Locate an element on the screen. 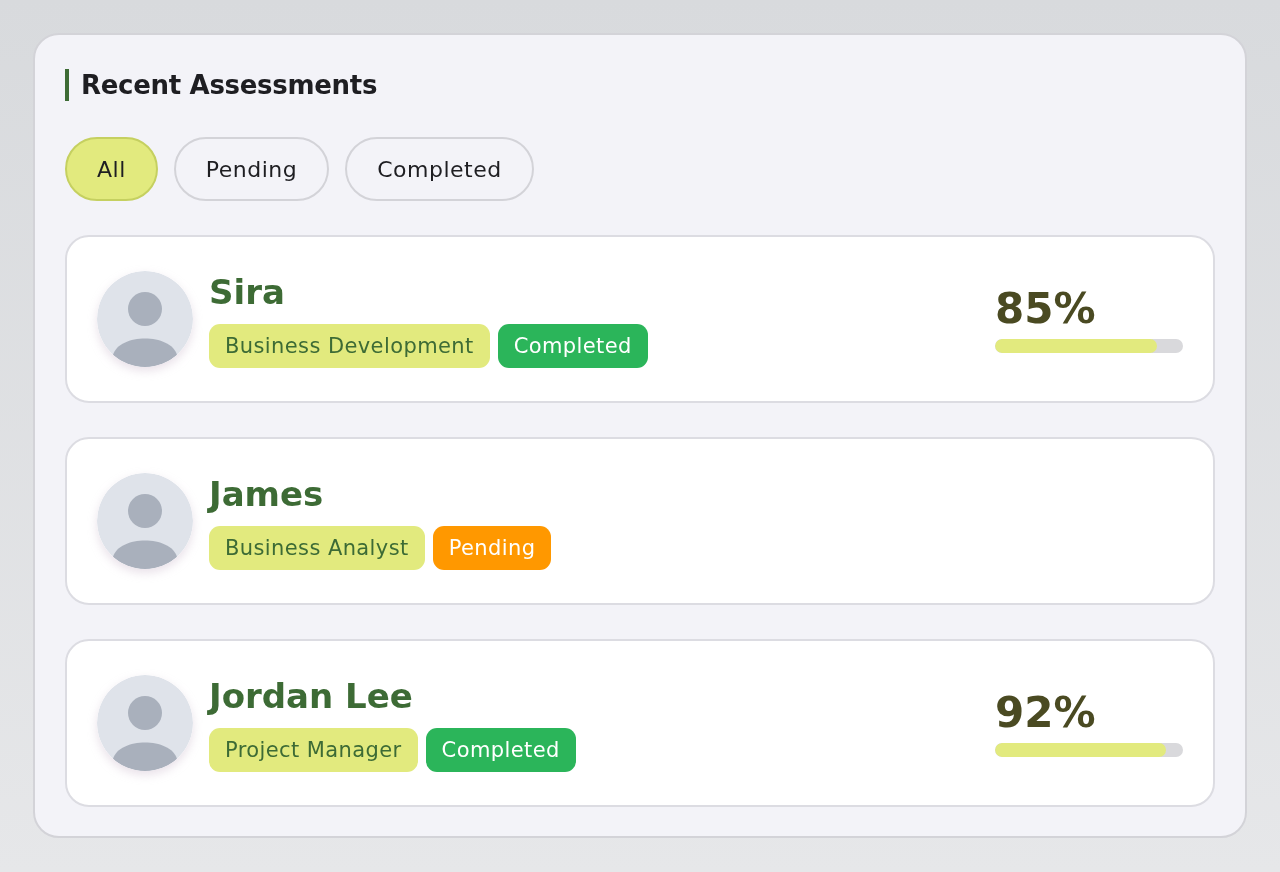 The height and width of the screenshot is (872, 1280). filter-tab: Pending is located at coordinates (251, 169).